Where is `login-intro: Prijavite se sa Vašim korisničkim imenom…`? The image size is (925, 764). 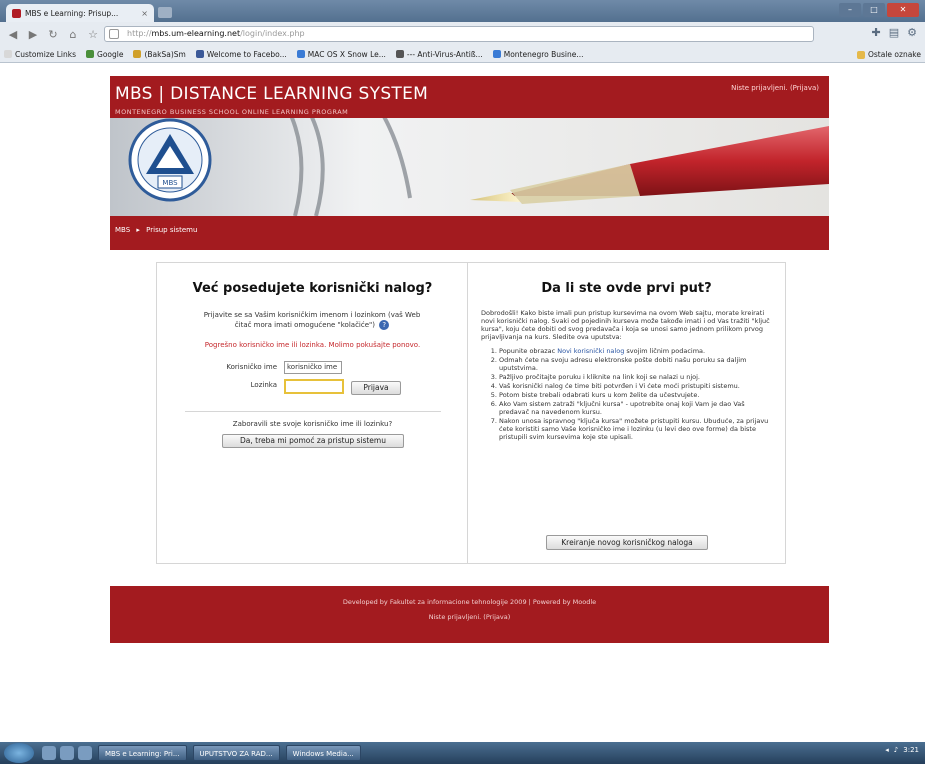
login-intro: Prijavite se sa Vašim korisničkim imenom… is located at coordinates (312, 320).